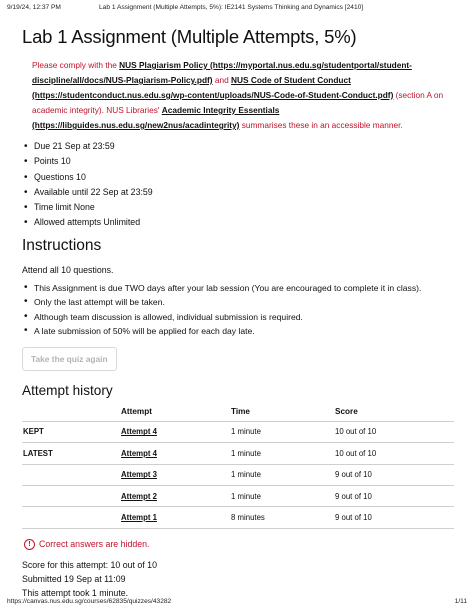 Image resolution: width=474 pixels, height=613 pixels. I want to click on info-circle-icon: !, so click(29, 544).